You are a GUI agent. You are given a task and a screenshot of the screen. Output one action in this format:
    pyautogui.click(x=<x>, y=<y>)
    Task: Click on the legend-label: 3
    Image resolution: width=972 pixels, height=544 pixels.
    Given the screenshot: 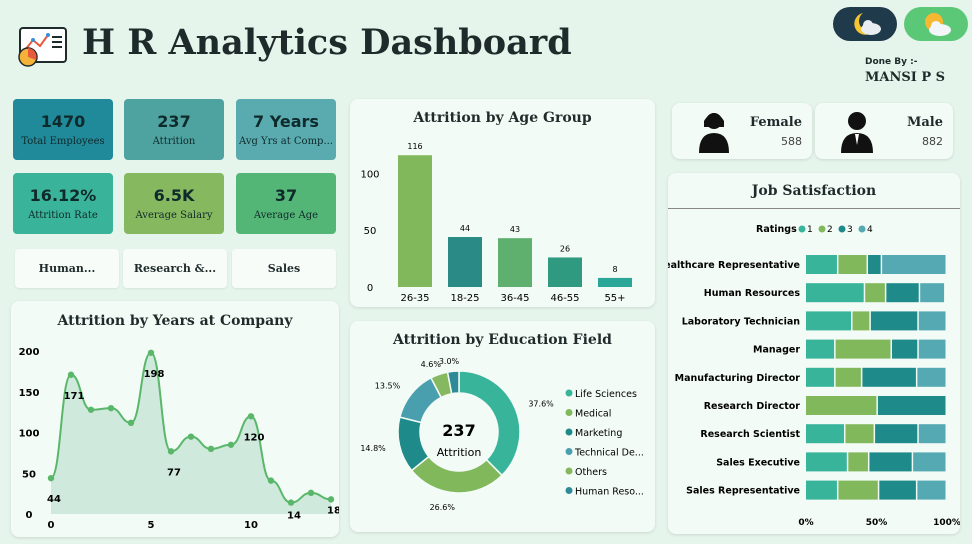 What is the action you would take?
    pyautogui.click(x=850, y=230)
    